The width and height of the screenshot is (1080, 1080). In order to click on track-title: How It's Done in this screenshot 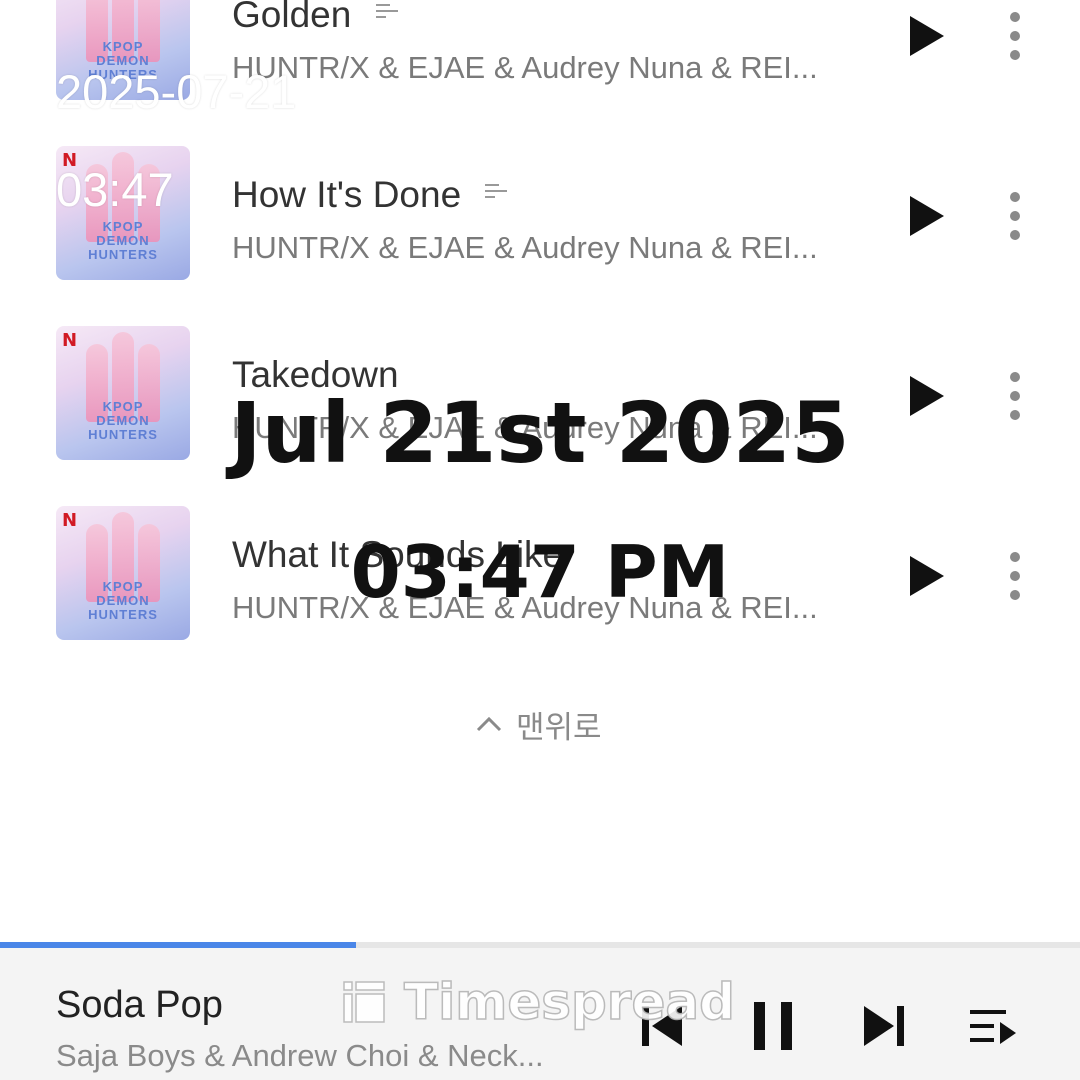, I will do `click(370, 195)`.